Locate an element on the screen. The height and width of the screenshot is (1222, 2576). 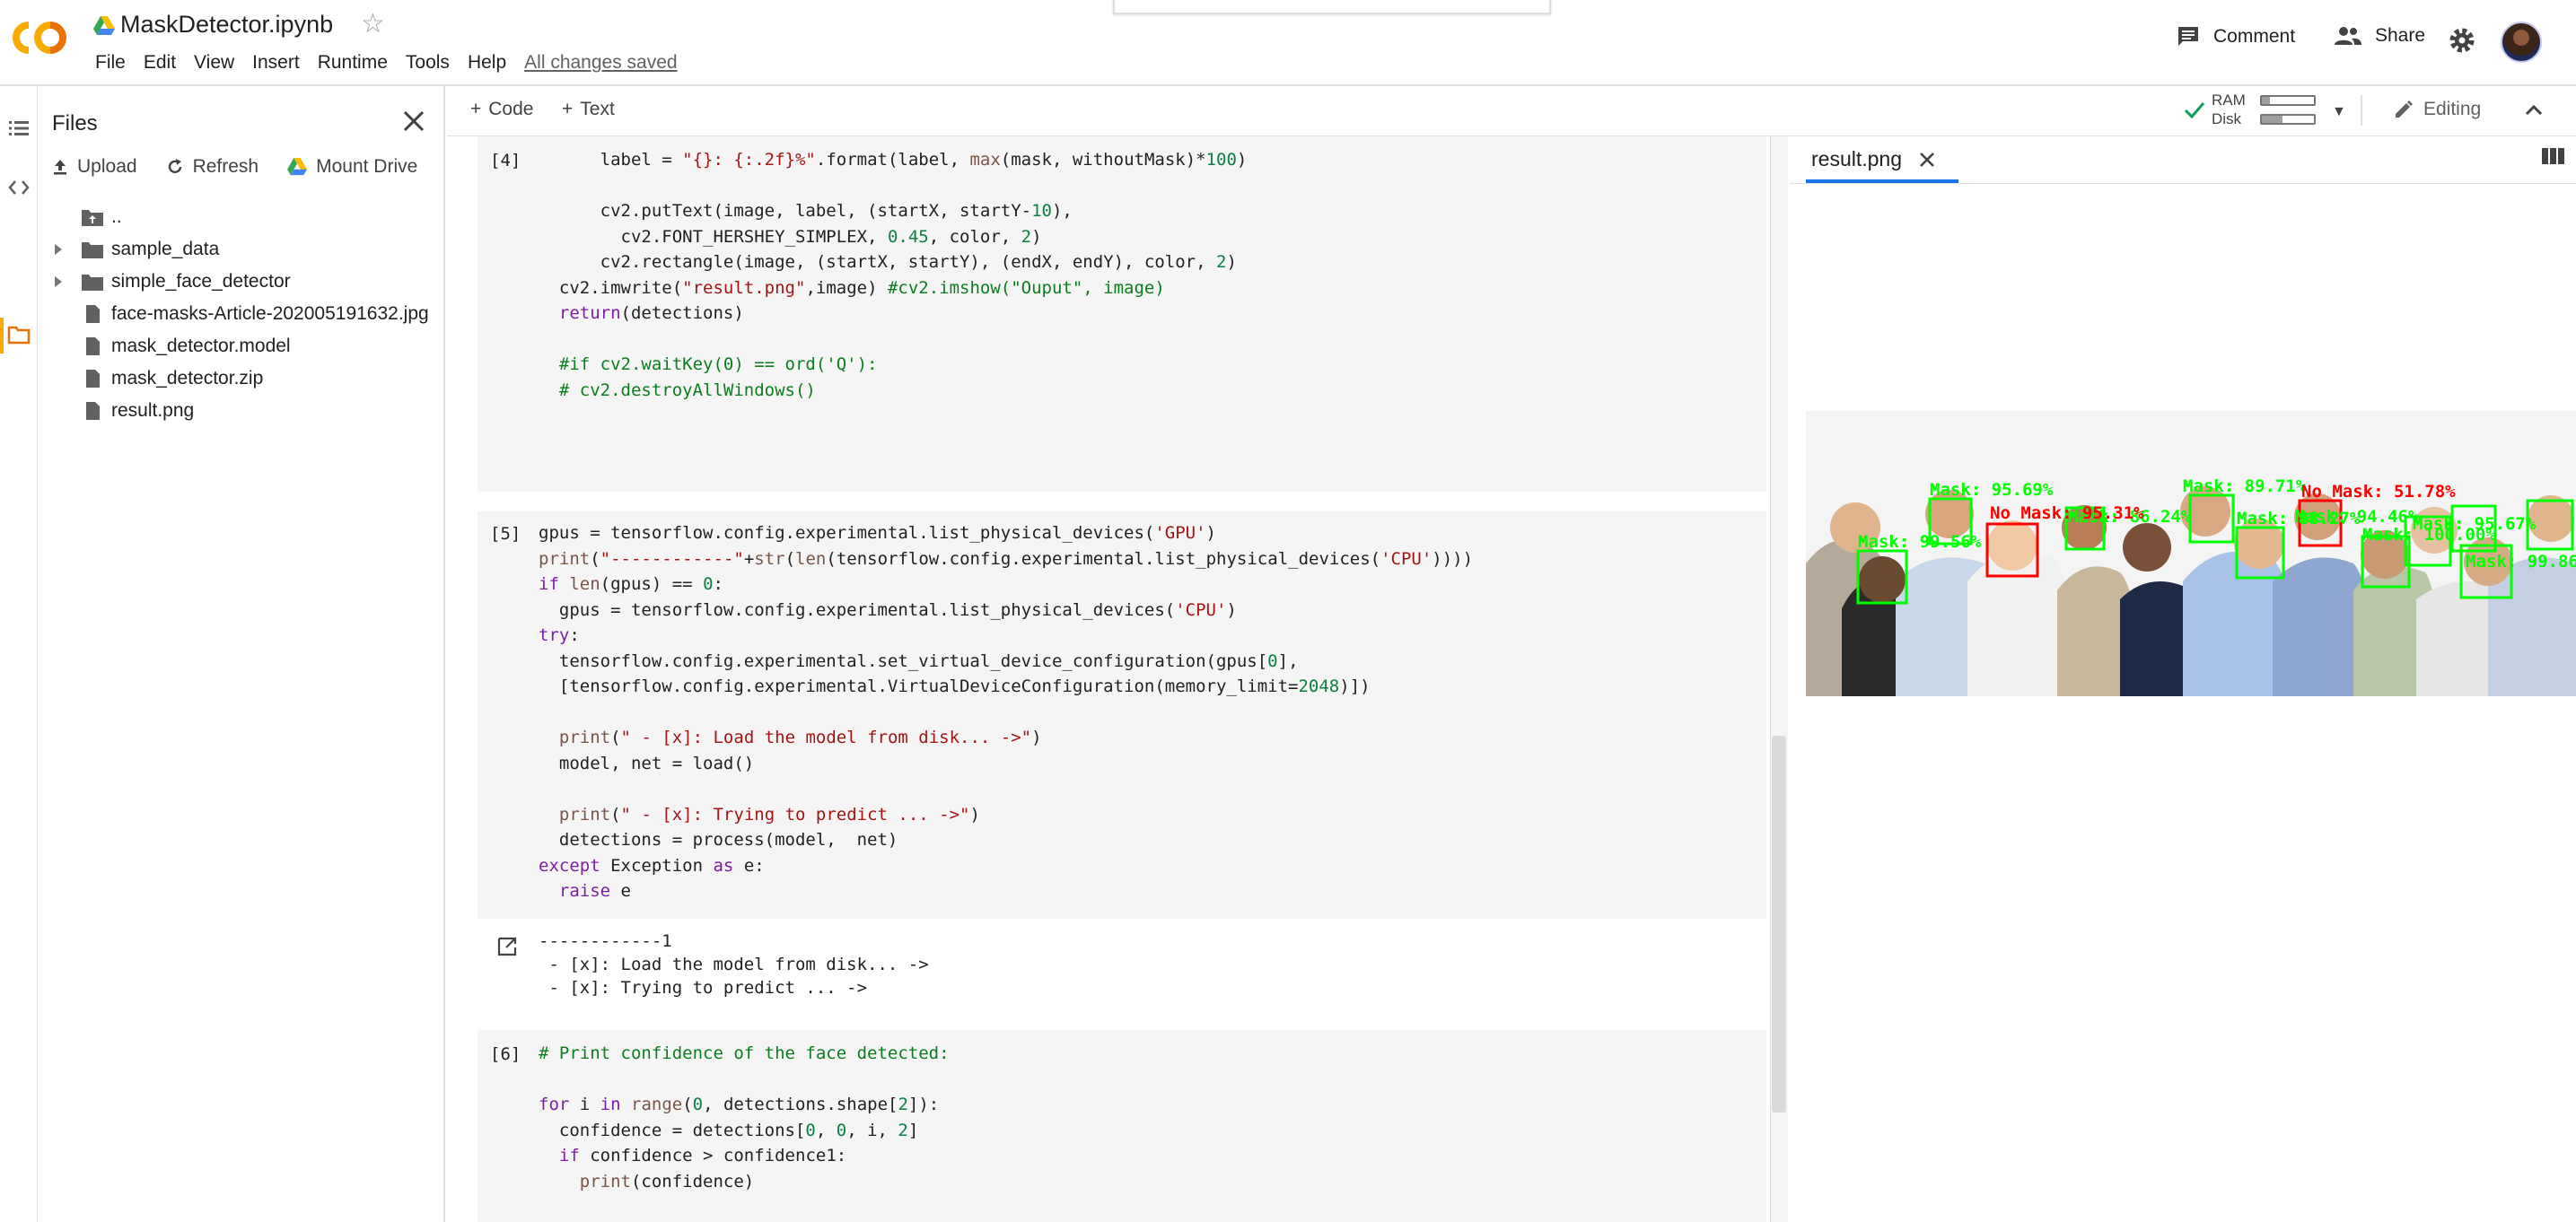
chevron-up-icon is located at coordinates (2533, 110).